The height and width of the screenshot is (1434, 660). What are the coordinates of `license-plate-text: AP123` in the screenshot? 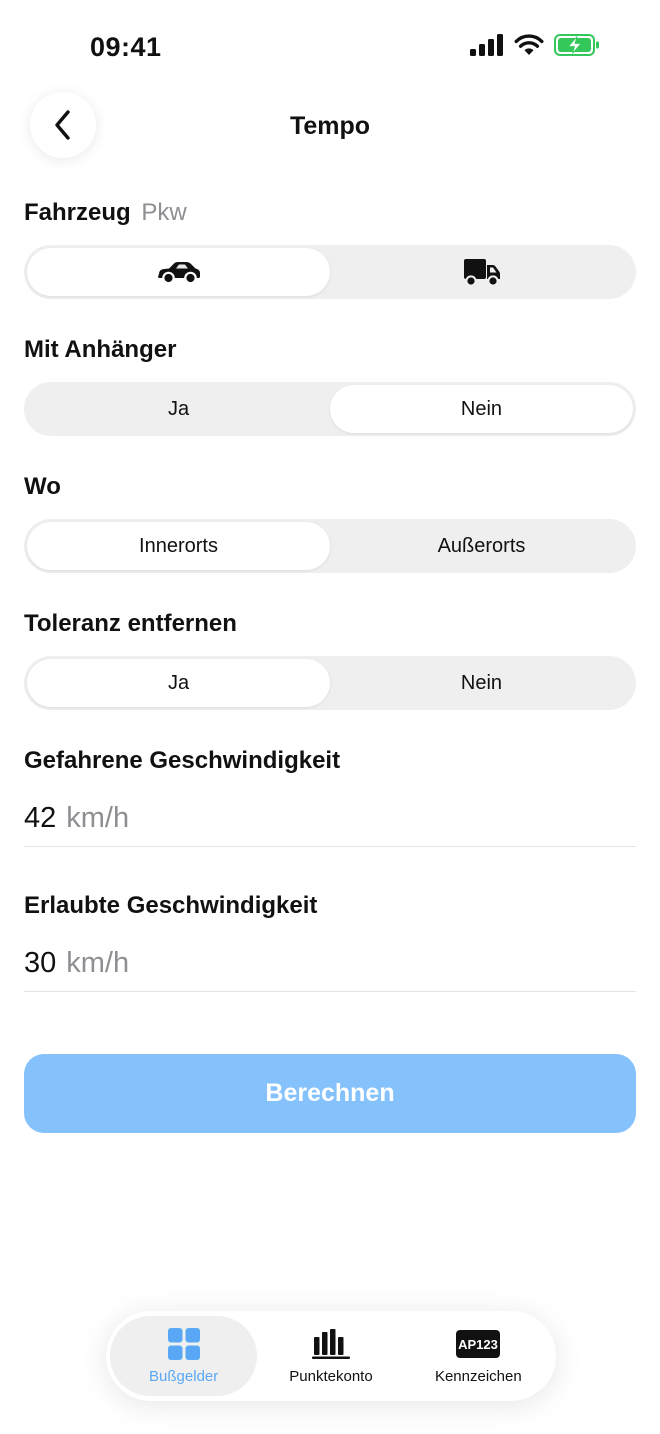 It's located at (478, 1344).